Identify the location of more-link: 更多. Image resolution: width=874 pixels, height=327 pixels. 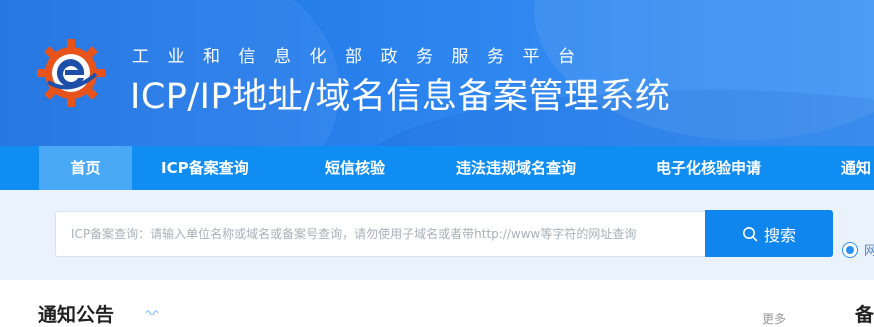
(774, 318).